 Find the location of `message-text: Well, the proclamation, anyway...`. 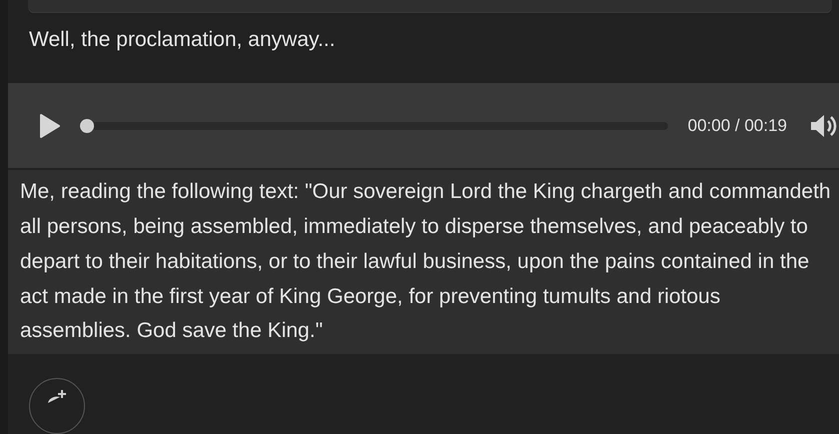

message-text: Well, the proclamation, anyway... is located at coordinates (182, 39).